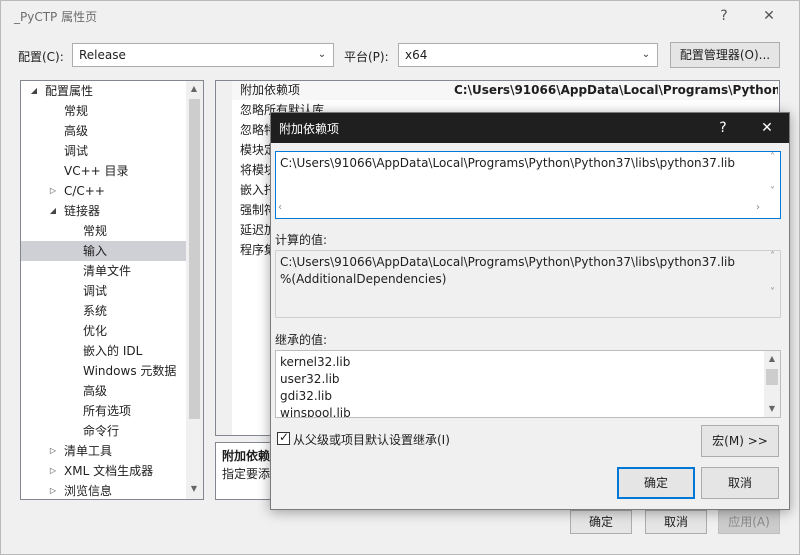  What do you see at coordinates (96, 171) in the screenshot?
I see `tree-item-label: VC++ 目录` at bounding box center [96, 171].